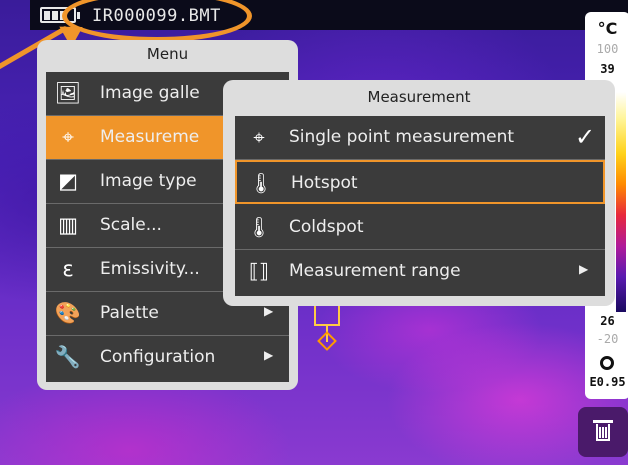 This screenshot has height=465, width=637. What do you see at coordinates (607, 321) in the screenshot?
I see `scale-bottom-value: 26` at bounding box center [607, 321].